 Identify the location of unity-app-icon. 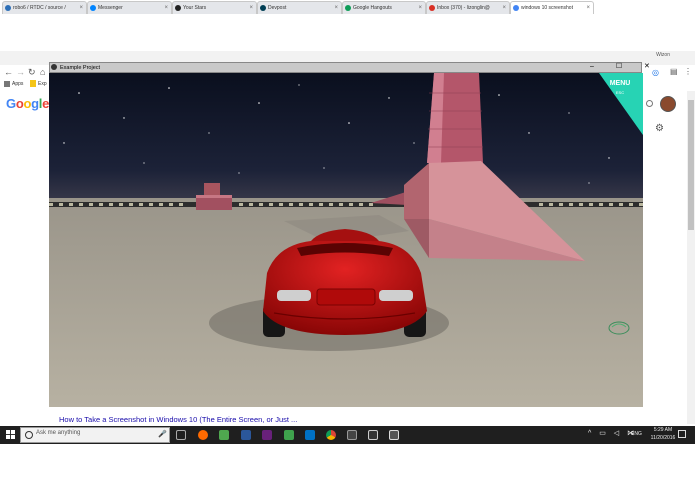
(54, 67).